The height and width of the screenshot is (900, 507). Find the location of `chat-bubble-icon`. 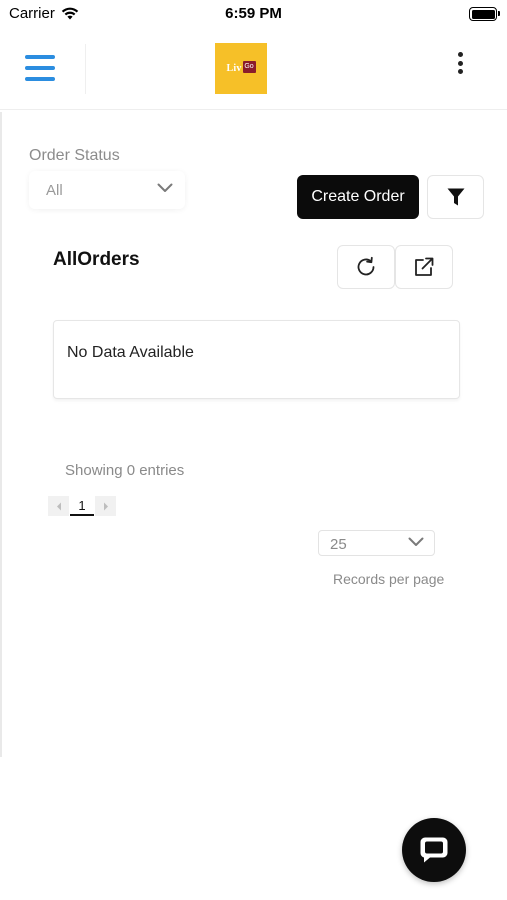

chat-bubble-icon is located at coordinates (434, 850).